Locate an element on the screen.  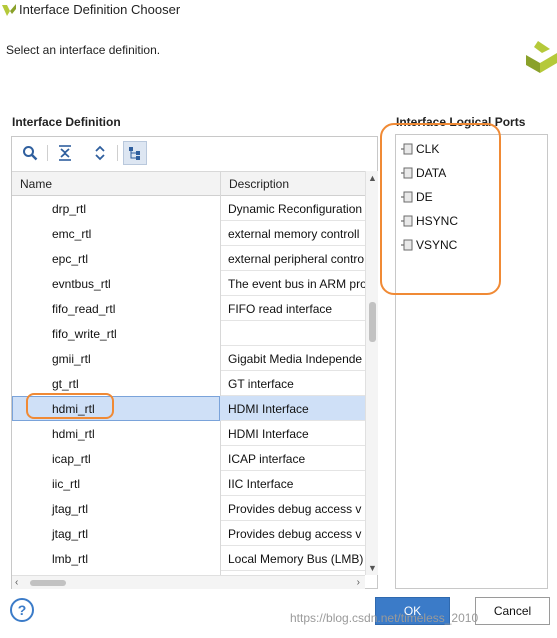
row-name-cell: gt_rtl is located at coordinates (65, 384).